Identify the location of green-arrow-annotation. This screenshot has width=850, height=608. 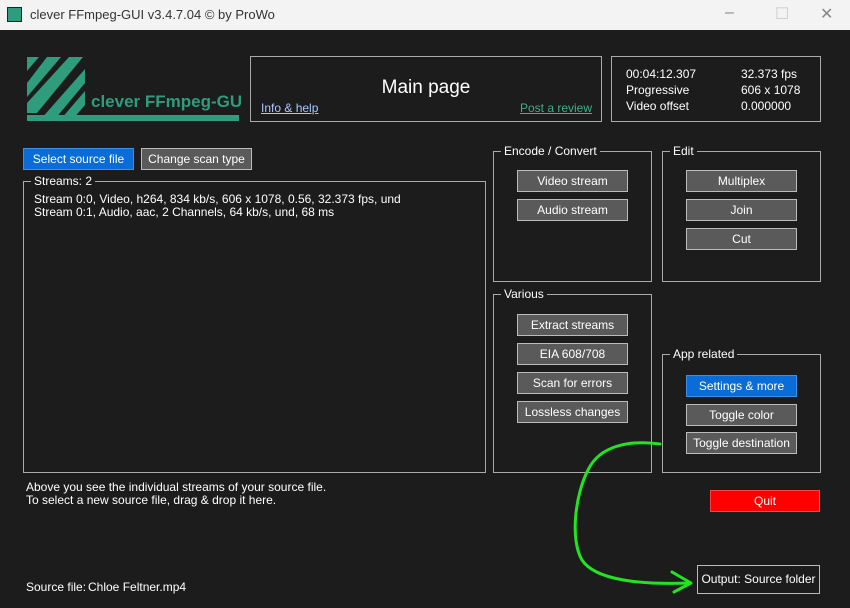
(633, 517).